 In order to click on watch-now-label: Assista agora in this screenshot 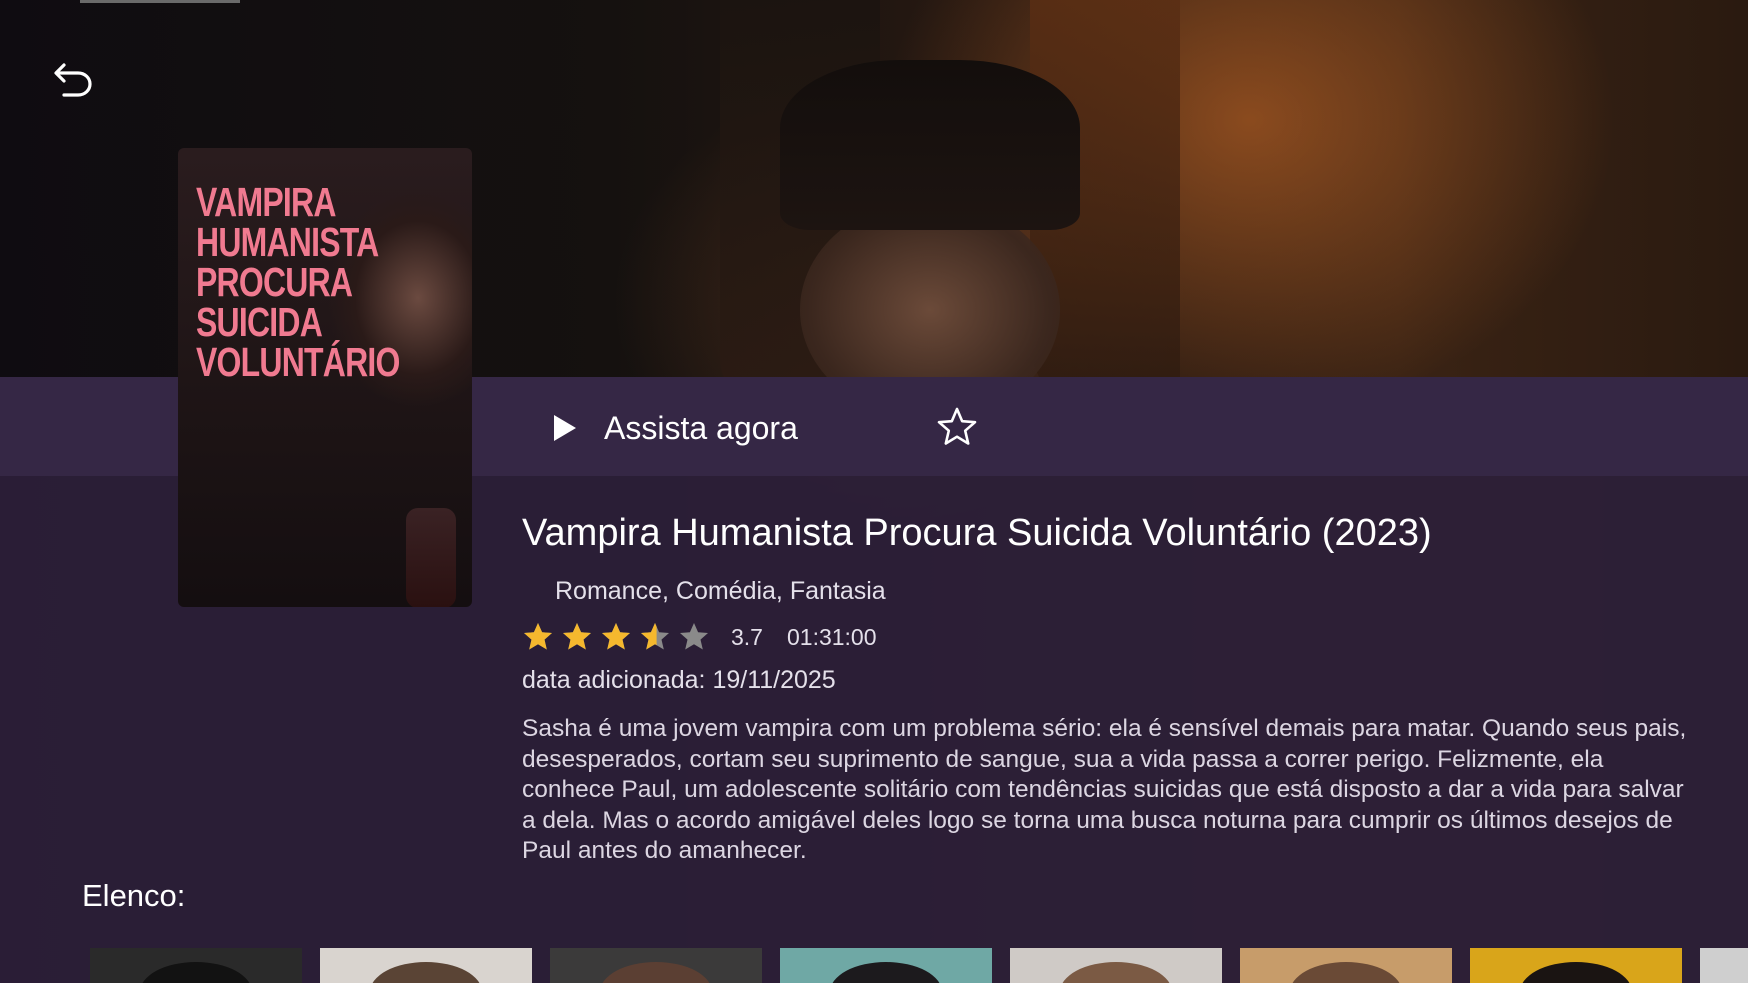, I will do `click(701, 427)`.